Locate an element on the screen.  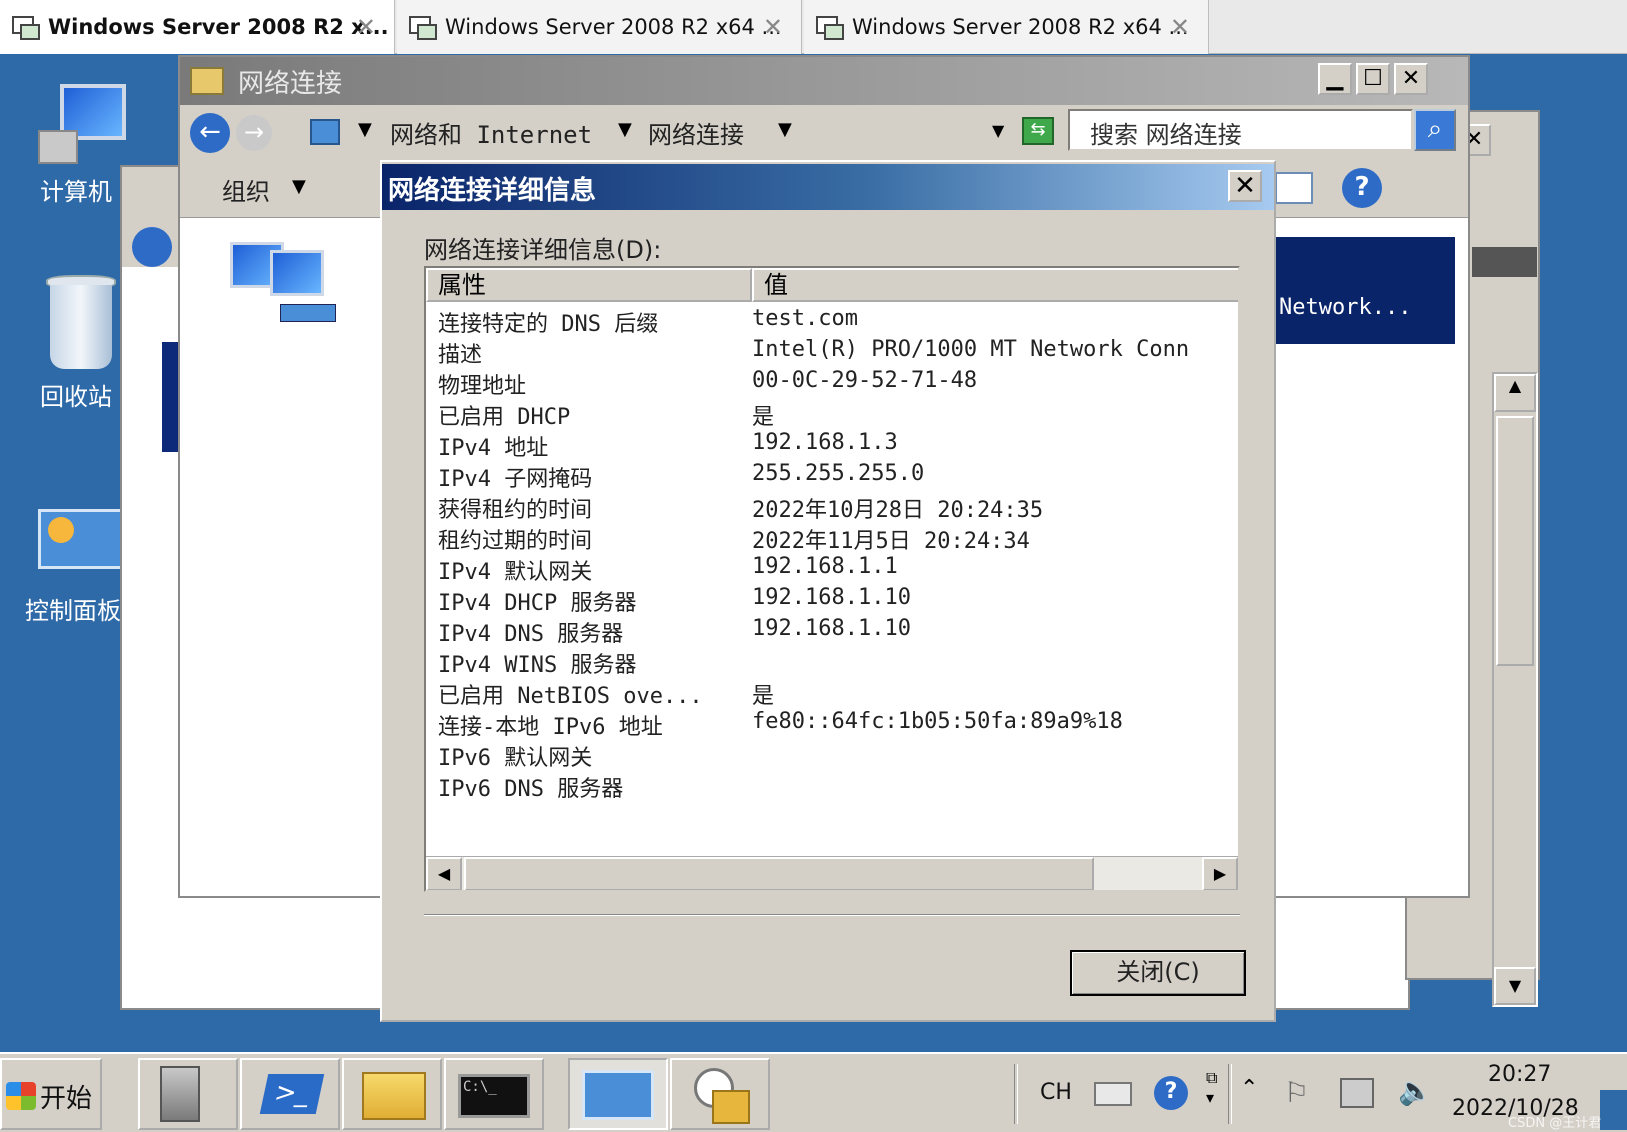
scroll-up-icon: ▲ is located at coordinates (1515, 393).